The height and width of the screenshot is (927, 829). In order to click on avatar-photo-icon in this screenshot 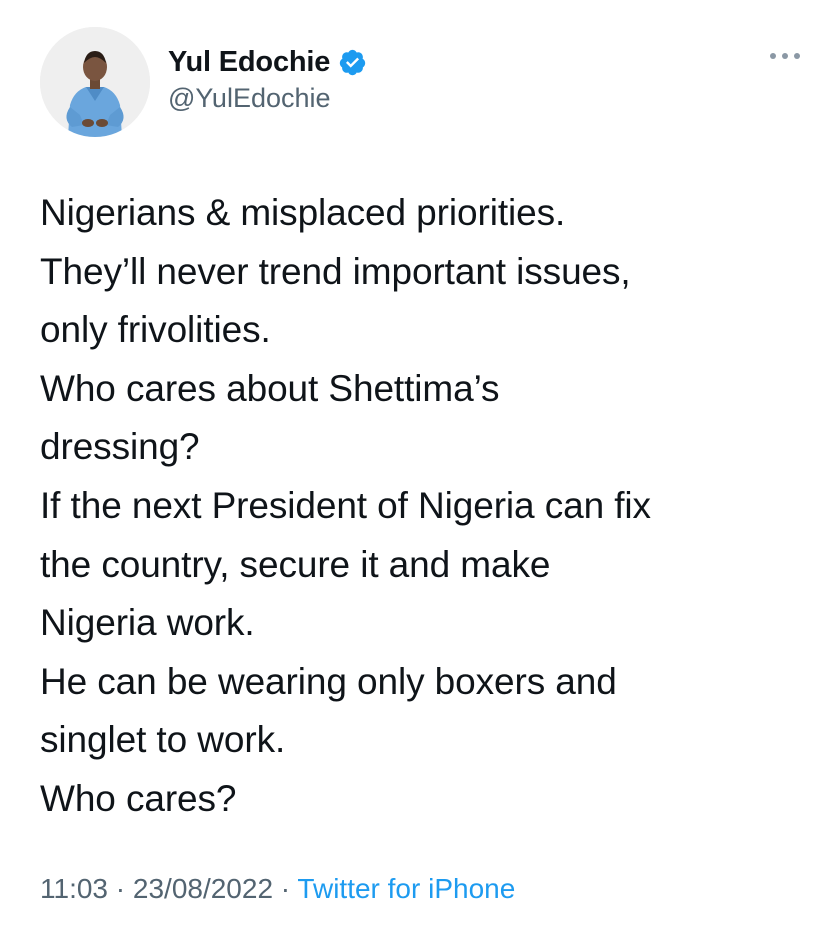, I will do `click(95, 82)`.